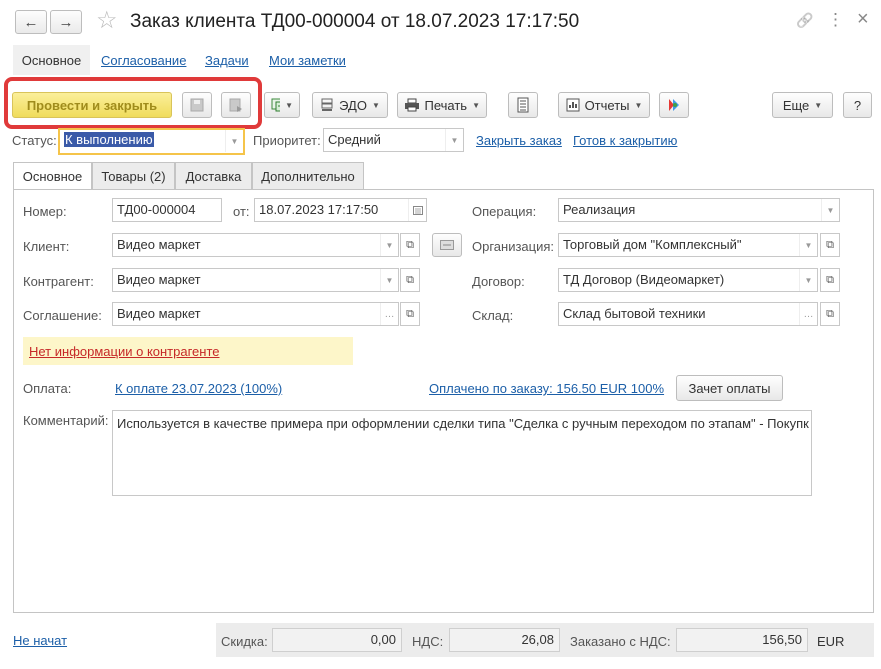 This screenshot has height=669, width=881. I want to click on list-document-icon, so click(523, 105).